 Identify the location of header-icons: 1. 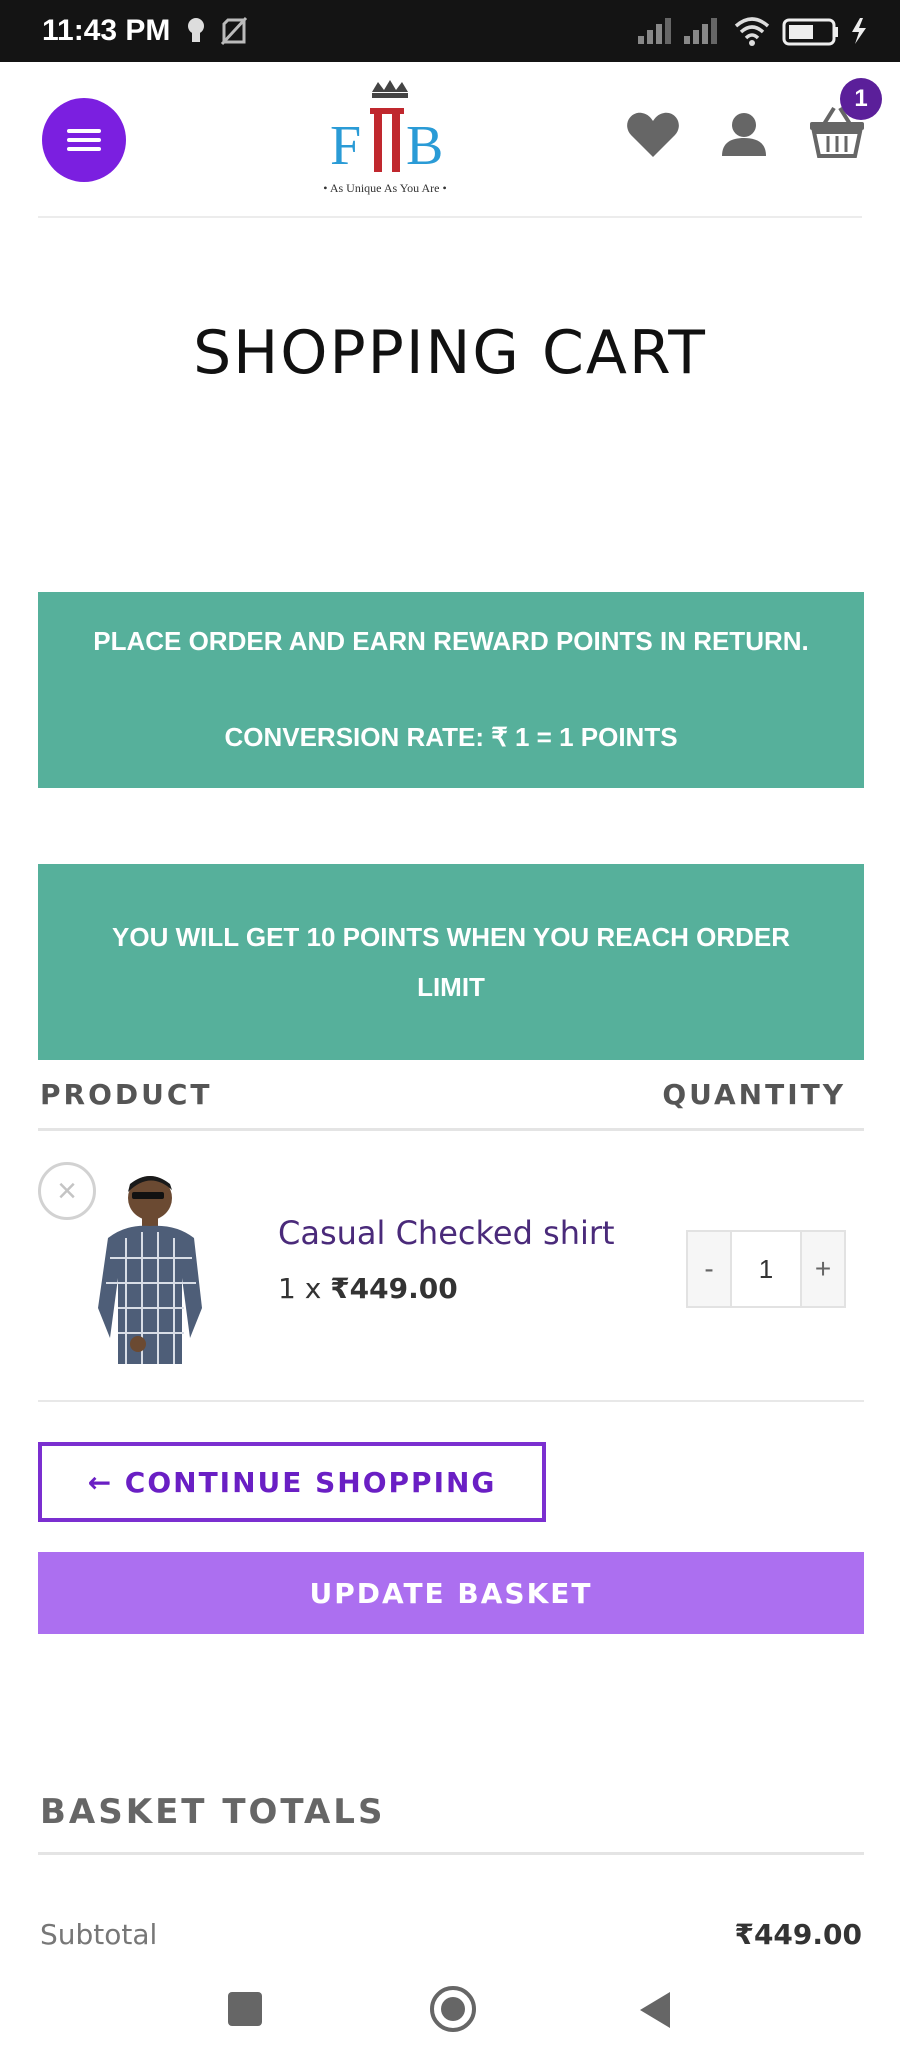
(754, 120).